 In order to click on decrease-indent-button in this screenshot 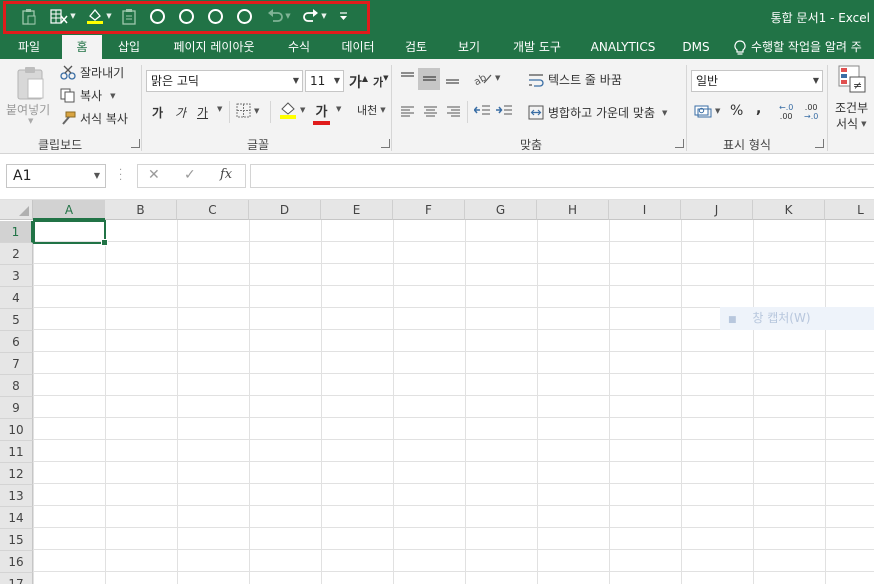, I will do `click(482, 111)`.